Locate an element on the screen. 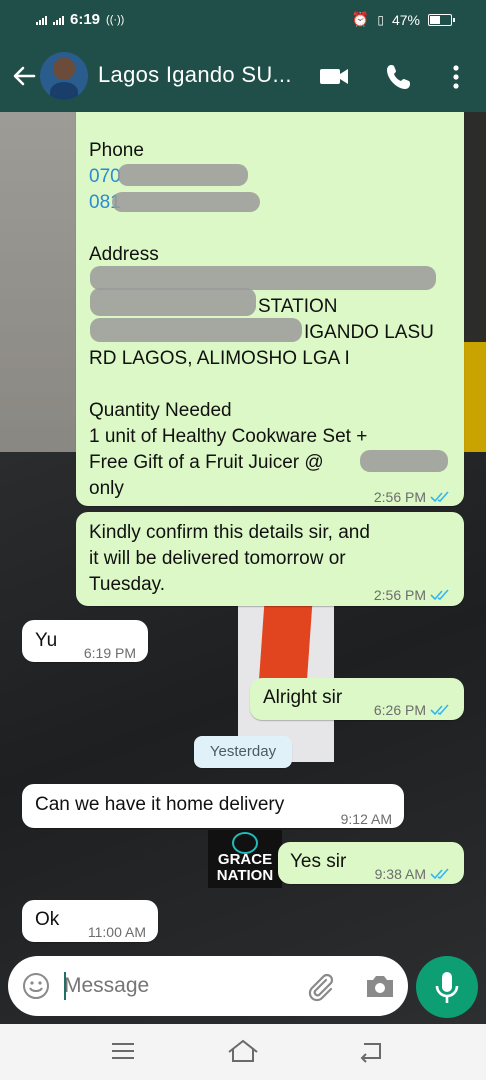 Image resolution: width=486 pixels, height=1080 pixels. alarm-icon: ⏰ is located at coordinates (360, 19).